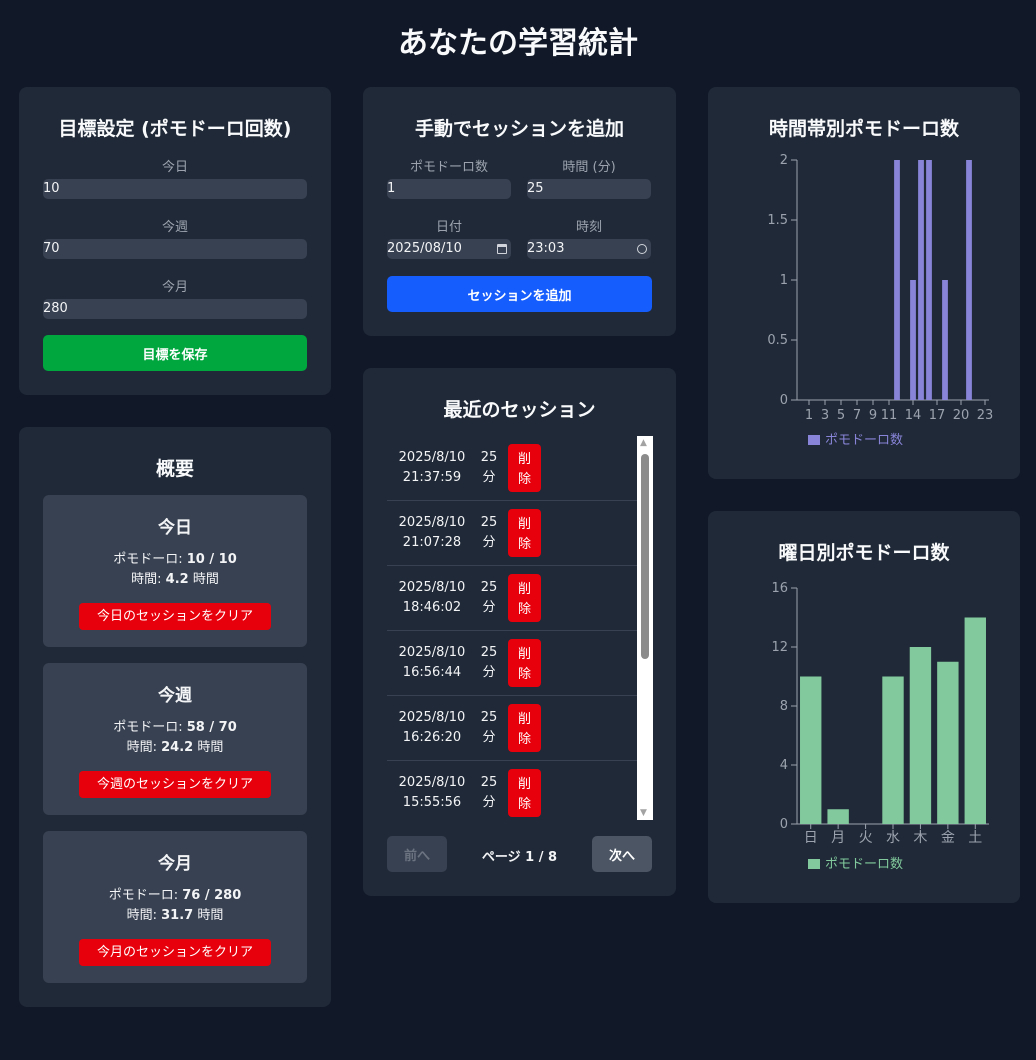 The image size is (1036, 1060). Describe the element at coordinates (175, 616) in the screenshot. I see `clear-today-button: 今日のセッションをクリア` at that location.